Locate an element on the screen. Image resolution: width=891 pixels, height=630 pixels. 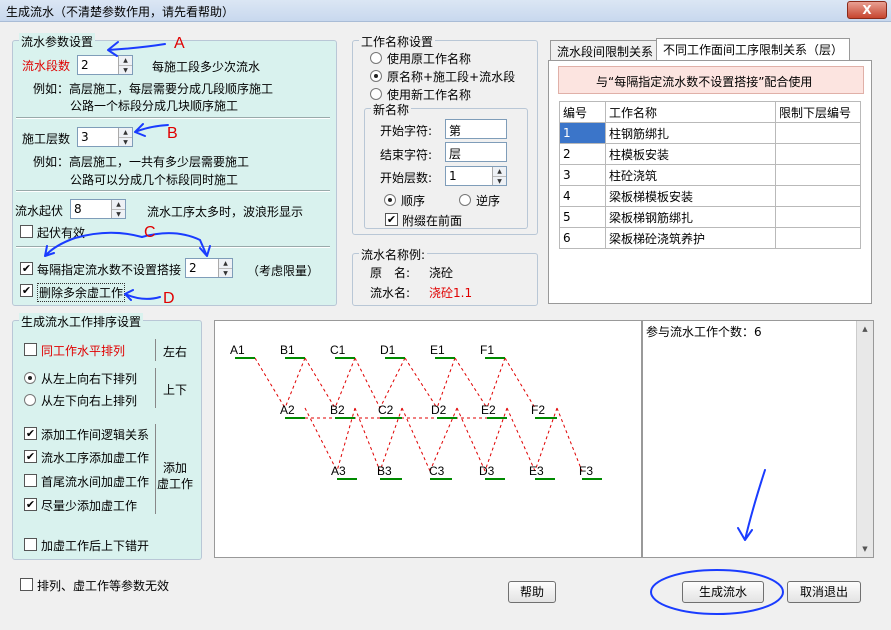
invalid-params-label: 排列、虚工作等参数无效 is located at coordinates (103, 586).